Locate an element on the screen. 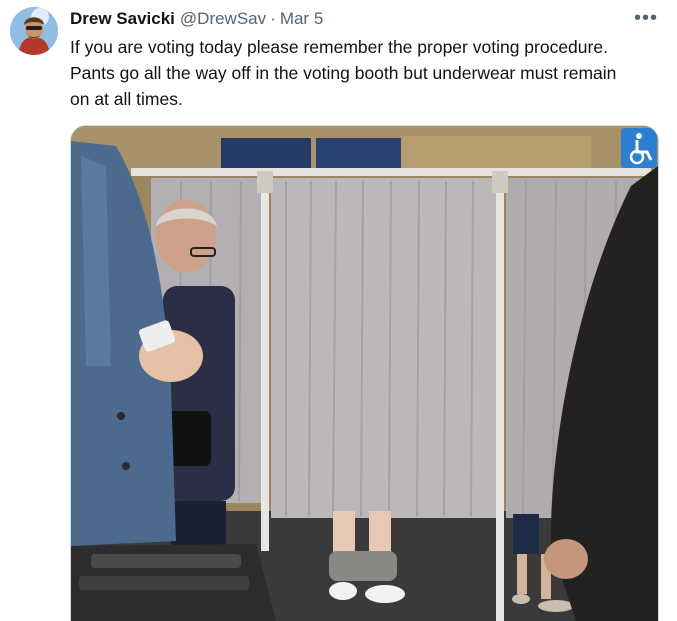 Image resolution: width=677 pixels, height=621 pixels. avatar is located at coordinates (34, 31).